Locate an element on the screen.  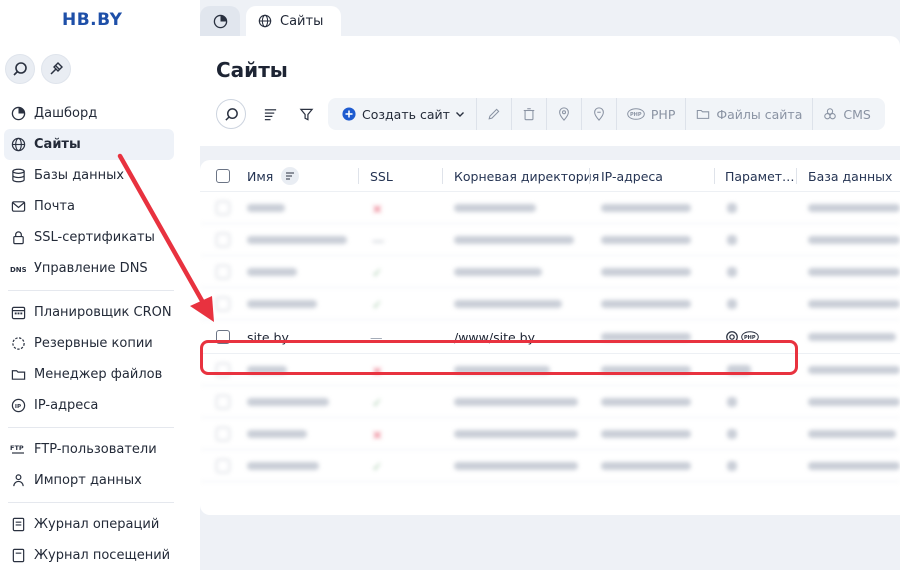
location-pin-icon is located at coordinates (563, 114).